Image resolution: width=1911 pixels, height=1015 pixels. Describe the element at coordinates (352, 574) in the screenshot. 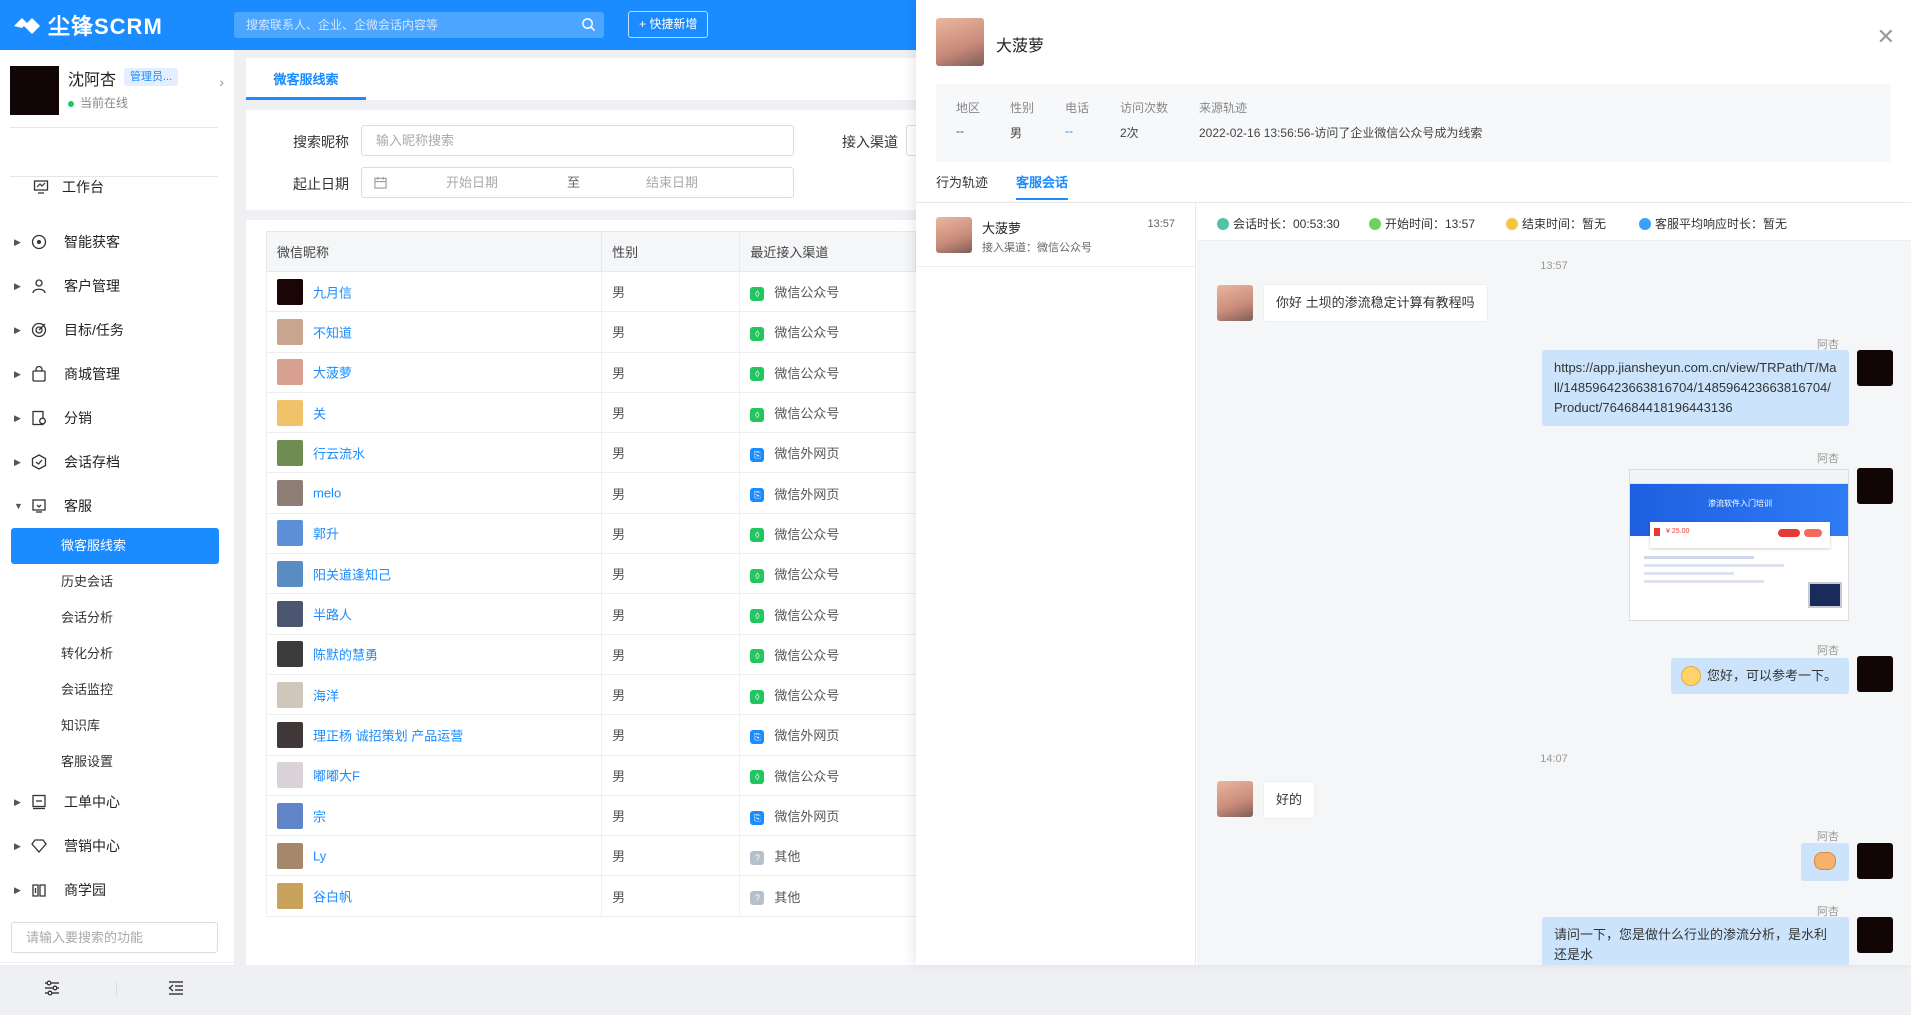

I see `nickname-link: 阳关道逢知己` at that location.